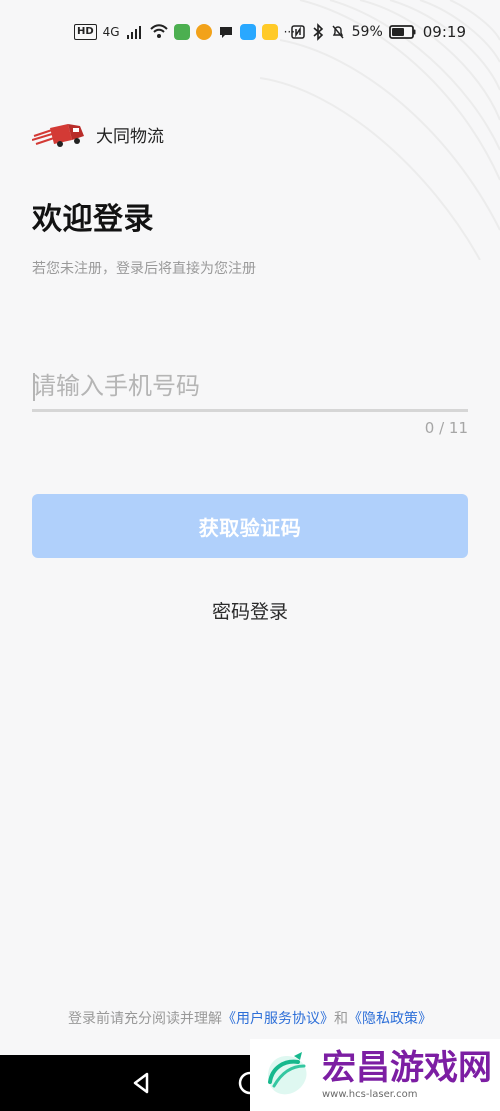 The width and height of the screenshot is (500, 1111). Describe the element at coordinates (144, 269) in the screenshot. I see `welcome-subtitle: 若您未注册，登录后将直接为您注册` at that location.